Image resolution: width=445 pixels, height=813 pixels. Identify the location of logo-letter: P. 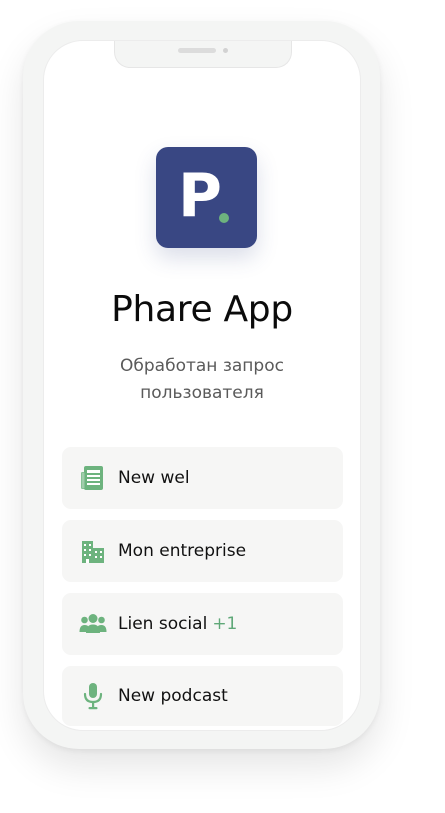
(200, 196).